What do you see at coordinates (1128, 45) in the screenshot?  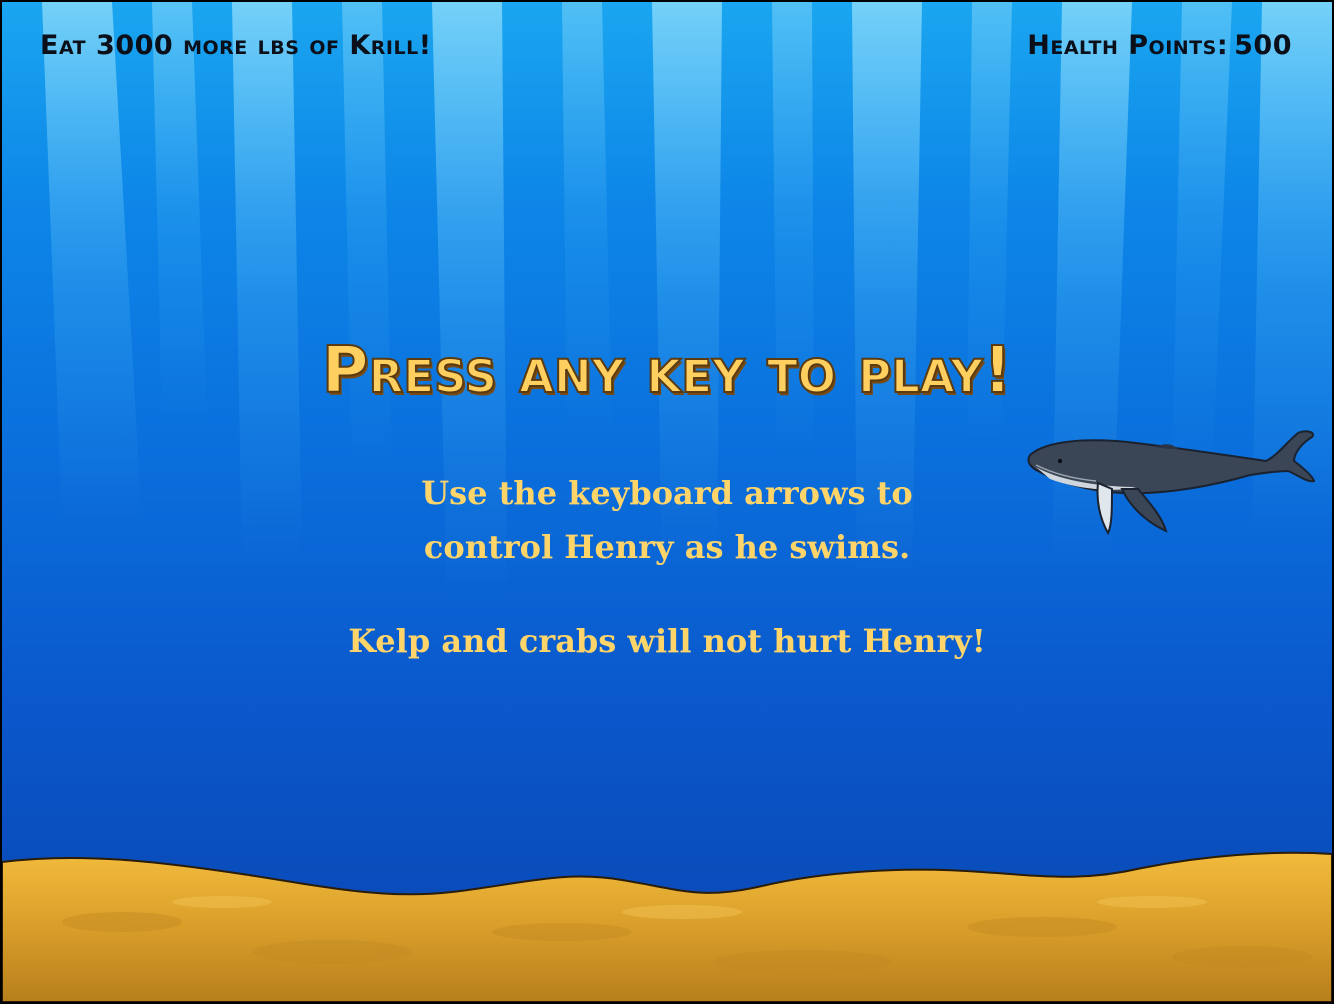 I see `health-label: Health Points:` at bounding box center [1128, 45].